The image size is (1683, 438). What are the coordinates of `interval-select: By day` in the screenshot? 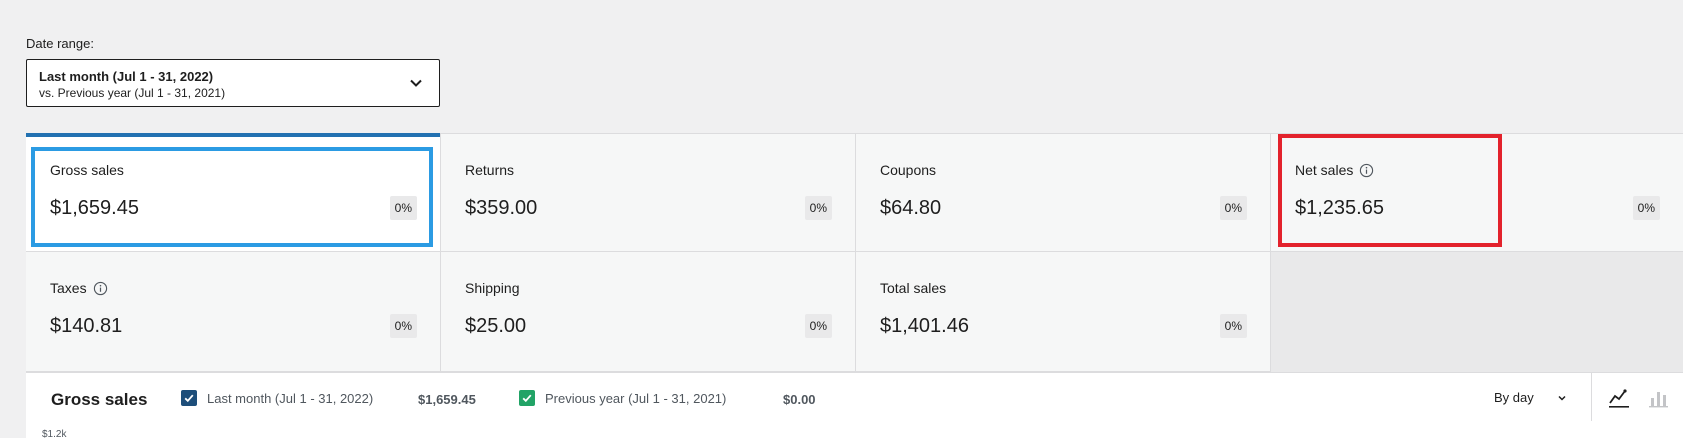 It's located at (1531, 397).